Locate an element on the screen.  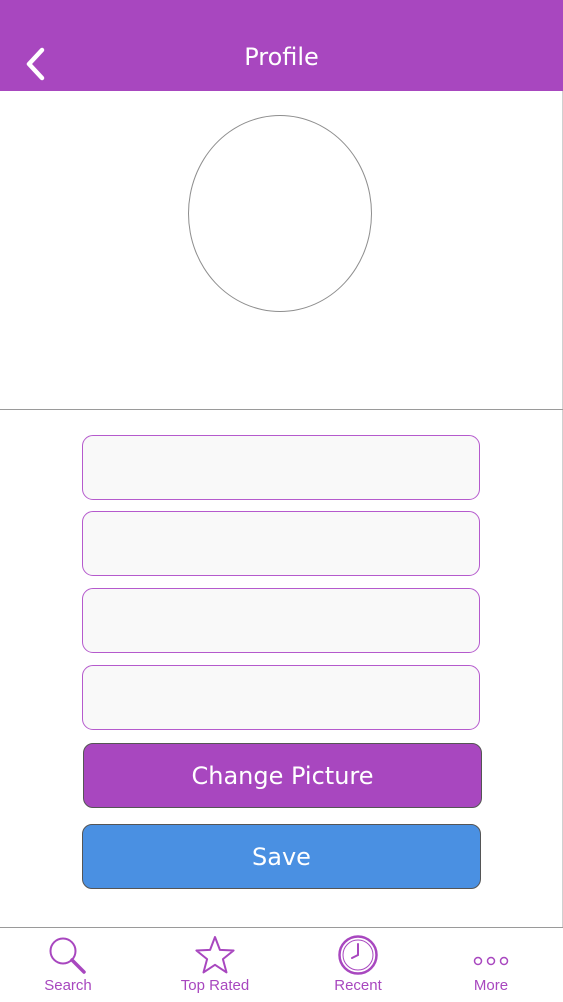
search-icon is located at coordinates (67, 955).